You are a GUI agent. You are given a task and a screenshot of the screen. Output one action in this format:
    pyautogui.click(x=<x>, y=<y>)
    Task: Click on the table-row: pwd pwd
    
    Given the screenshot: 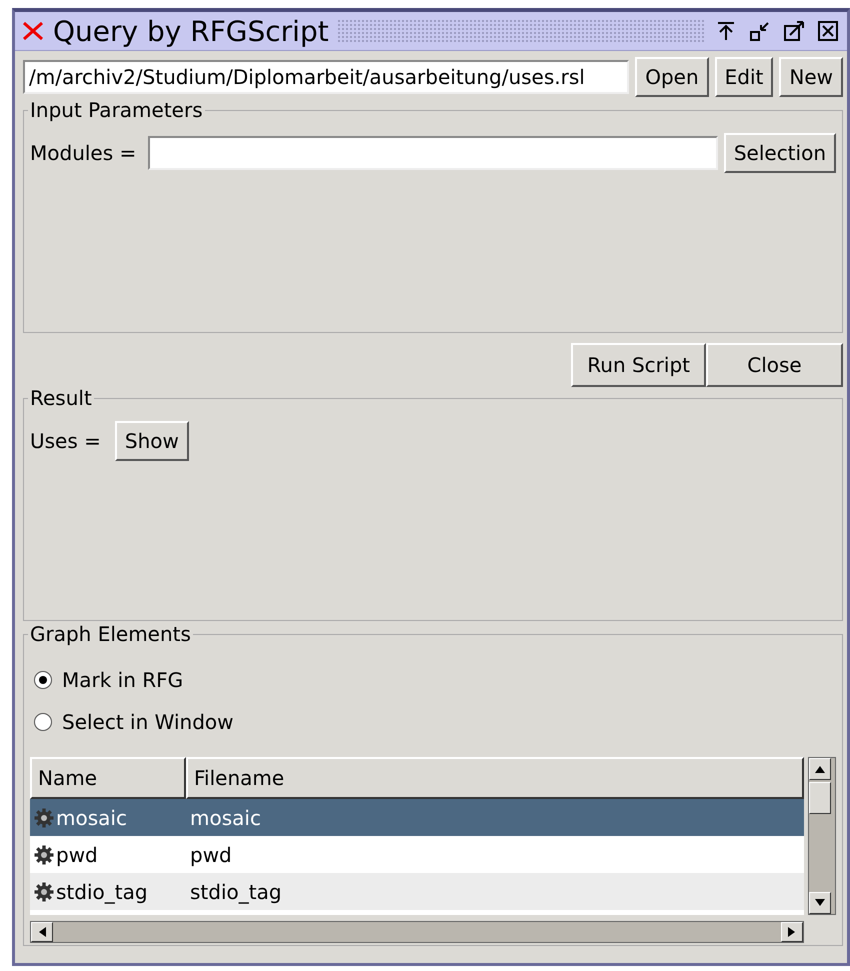 What is the action you would take?
    pyautogui.click(x=417, y=854)
    